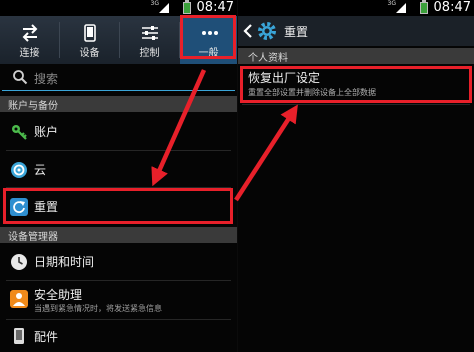 Image resolution: width=474 pixels, height=352 pixels. I want to click on page-title: 重置, so click(296, 32).